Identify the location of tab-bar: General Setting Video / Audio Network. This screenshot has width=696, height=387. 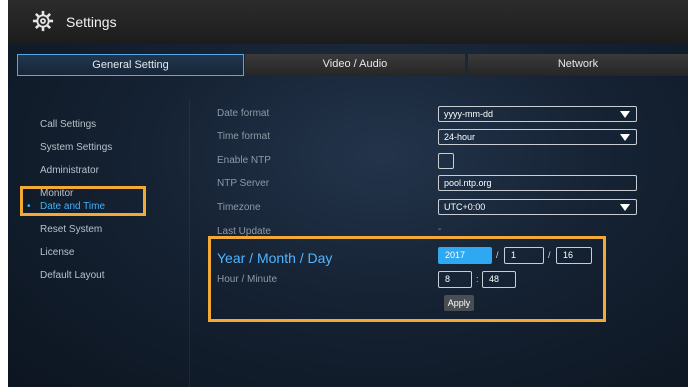
(348, 66).